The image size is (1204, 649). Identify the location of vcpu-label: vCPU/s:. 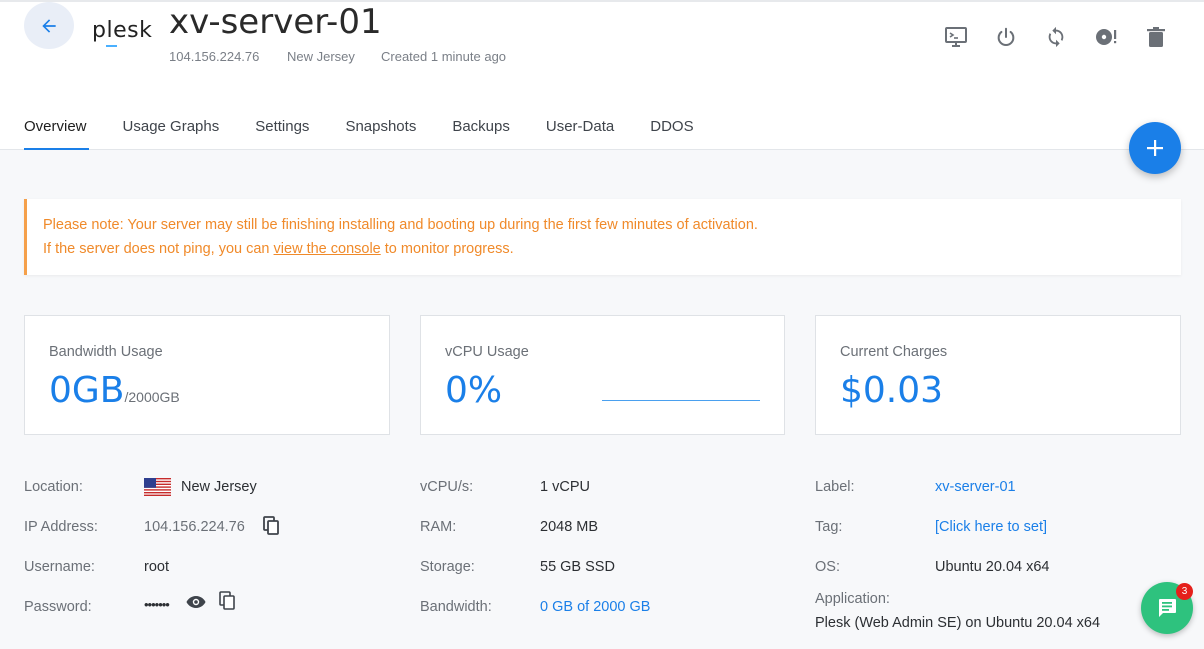
(447, 487).